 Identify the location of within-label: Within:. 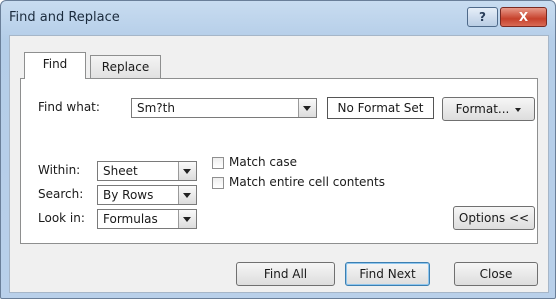
(59, 170).